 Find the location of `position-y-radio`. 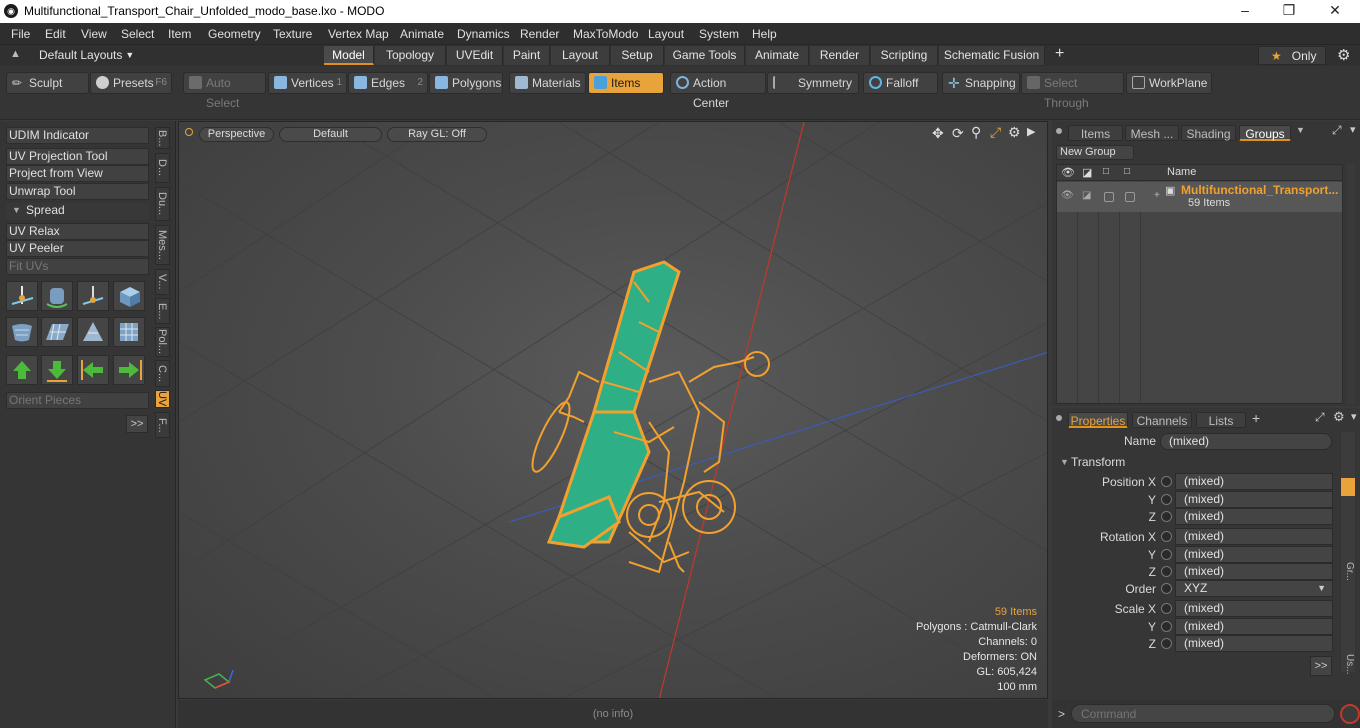

position-y-radio is located at coordinates (1166, 499).